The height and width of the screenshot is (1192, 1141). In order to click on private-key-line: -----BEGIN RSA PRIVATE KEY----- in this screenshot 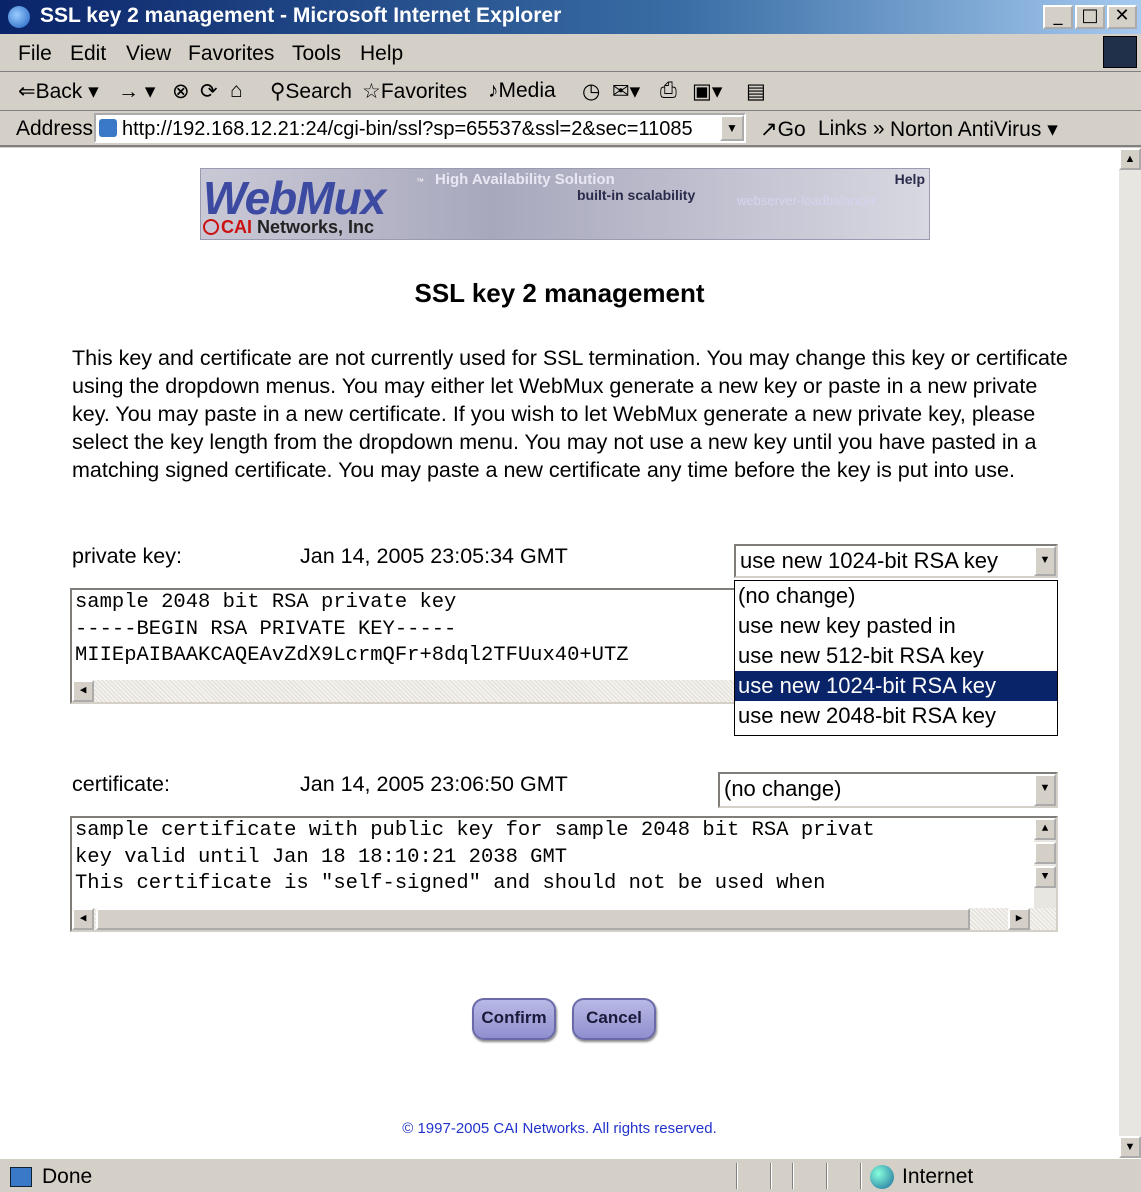, I will do `click(266, 629)`.